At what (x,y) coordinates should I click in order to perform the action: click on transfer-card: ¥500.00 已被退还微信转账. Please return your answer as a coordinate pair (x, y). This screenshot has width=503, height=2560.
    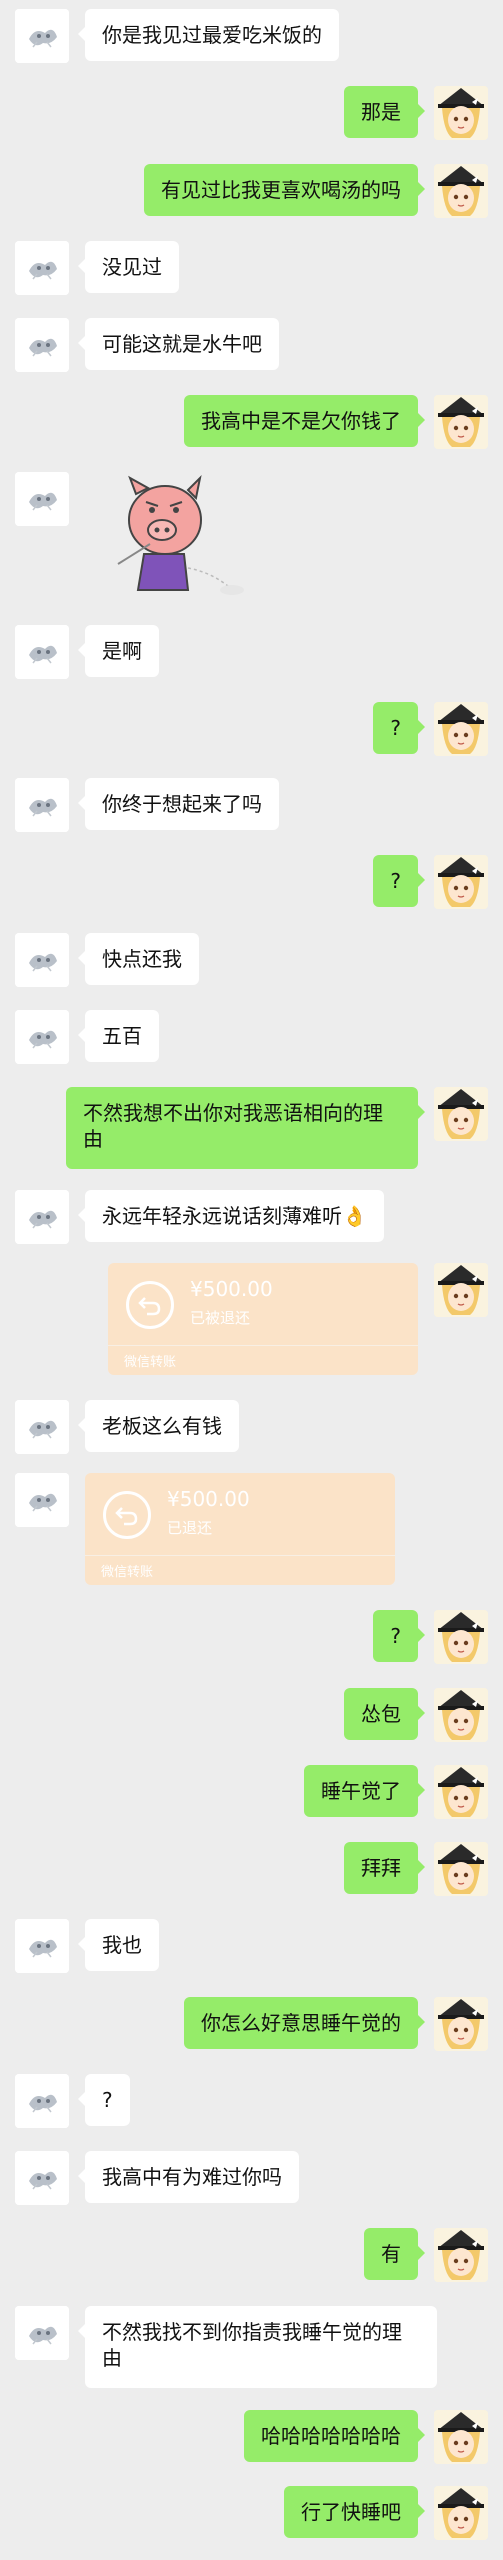
    Looking at the image, I should click on (263, 1319).